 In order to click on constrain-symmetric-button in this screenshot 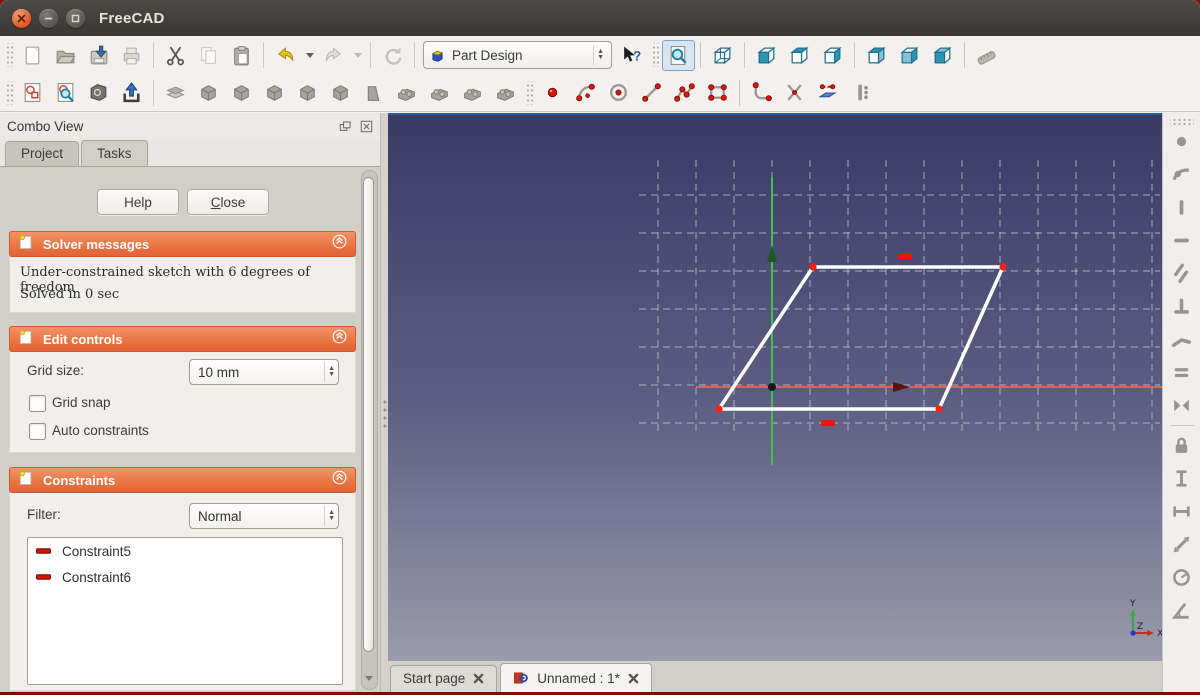, I will do `click(1182, 405)`.